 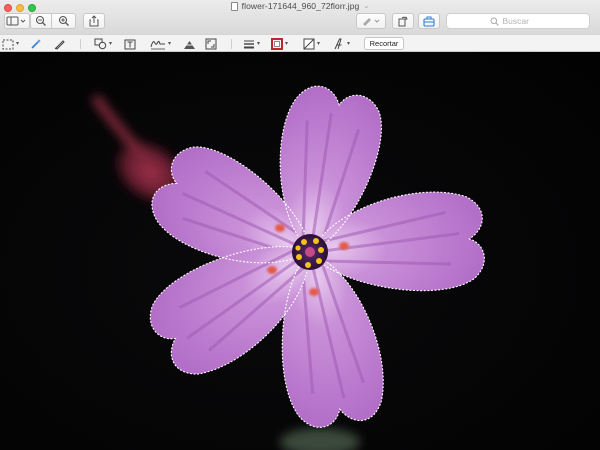 I want to click on window-title: flower-171644_960_72florr.jpg ⌄, so click(x=300, y=6).